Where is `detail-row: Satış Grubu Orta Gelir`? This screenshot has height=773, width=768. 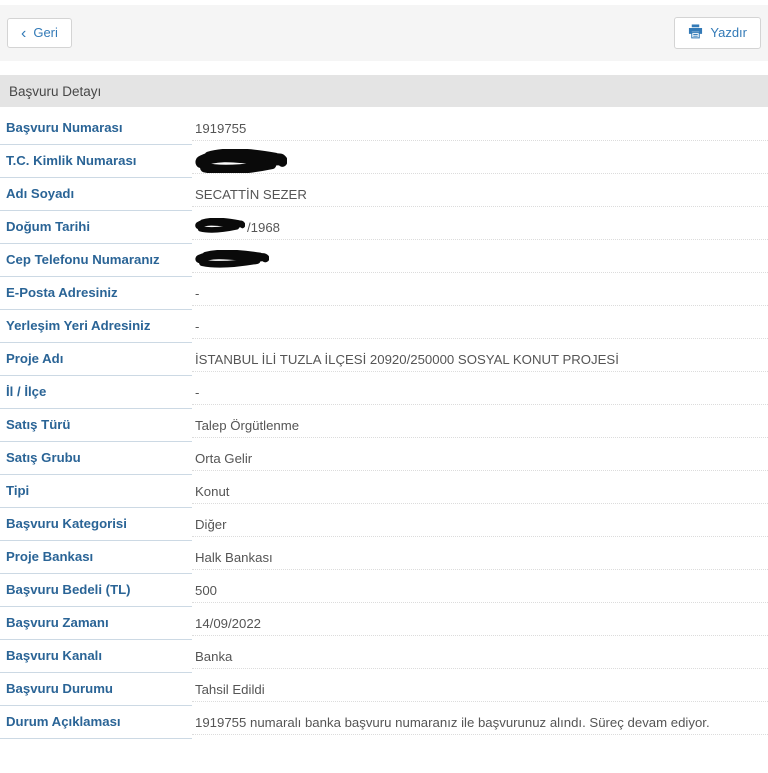 detail-row: Satış Grubu Orta Gelir is located at coordinates (384, 458).